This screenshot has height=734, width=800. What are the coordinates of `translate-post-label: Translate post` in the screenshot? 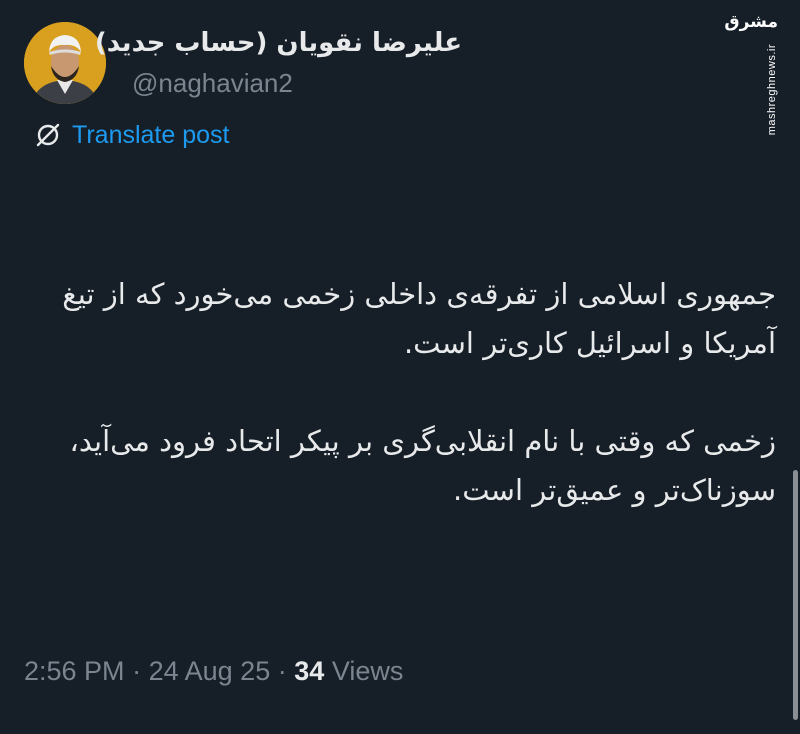 It's located at (151, 134).